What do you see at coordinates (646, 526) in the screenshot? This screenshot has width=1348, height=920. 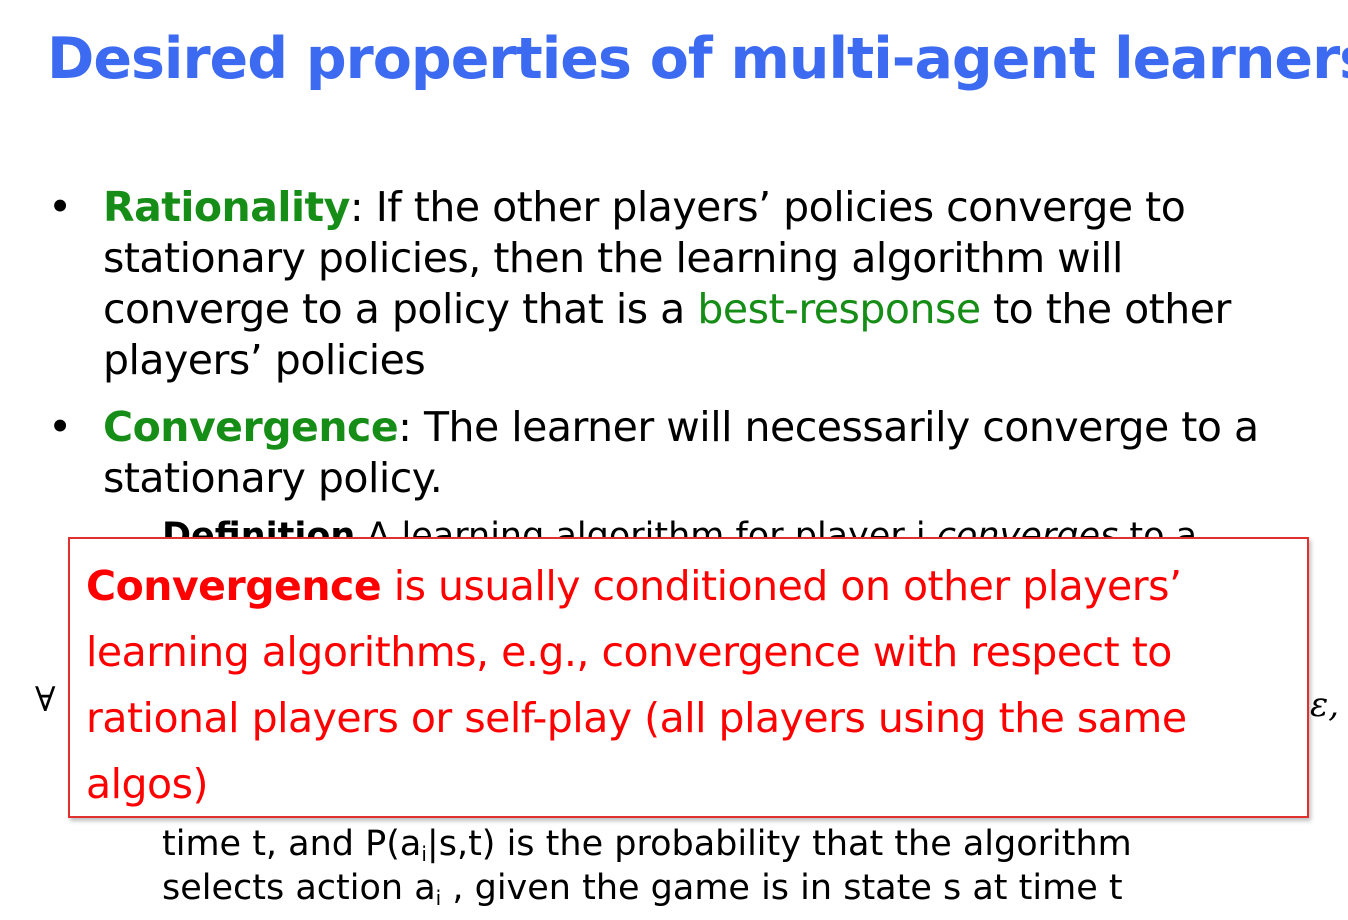 I see `definition-text: A learning algorithm for player i` at bounding box center [646, 526].